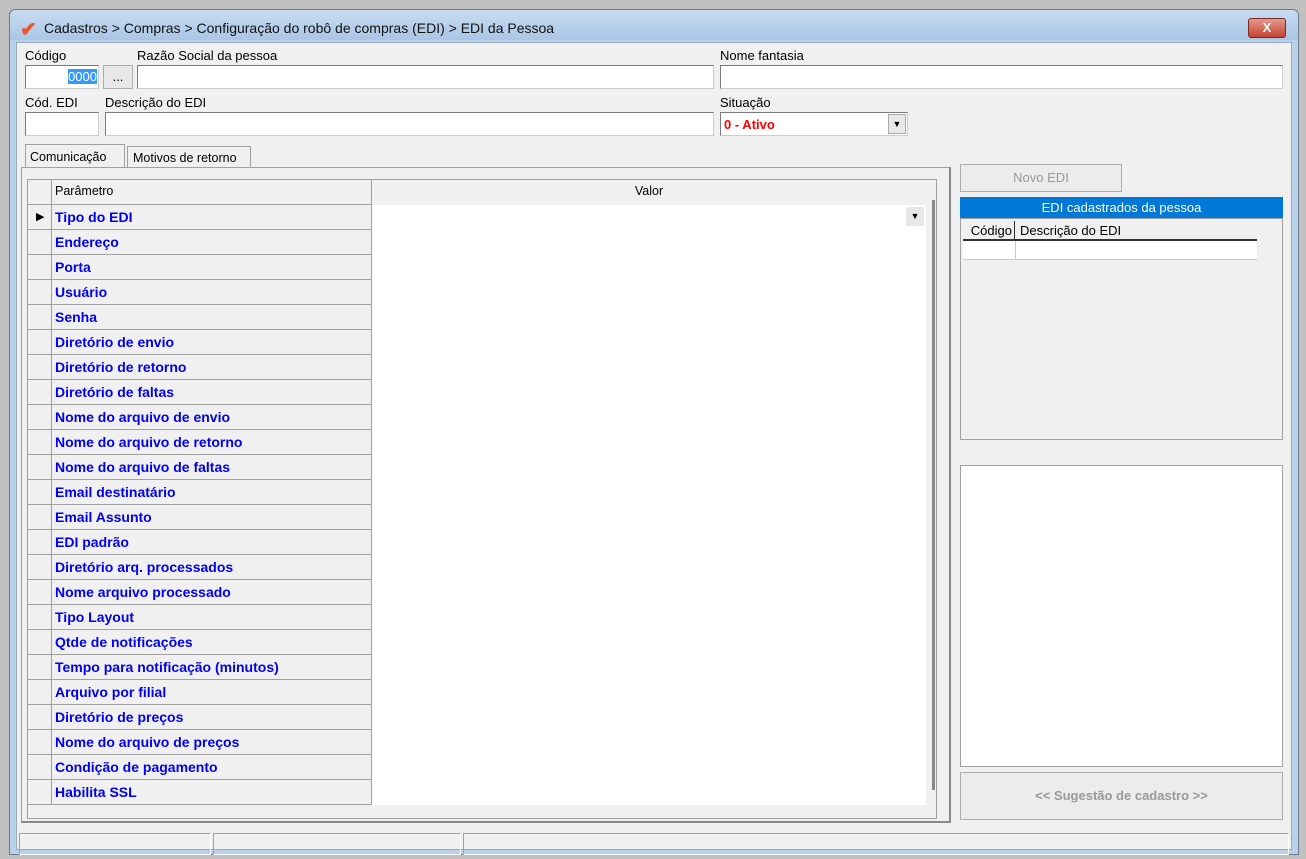  What do you see at coordinates (1110, 250) in the screenshot?
I see `edi-list-row` at bounding box center [1110, 250].